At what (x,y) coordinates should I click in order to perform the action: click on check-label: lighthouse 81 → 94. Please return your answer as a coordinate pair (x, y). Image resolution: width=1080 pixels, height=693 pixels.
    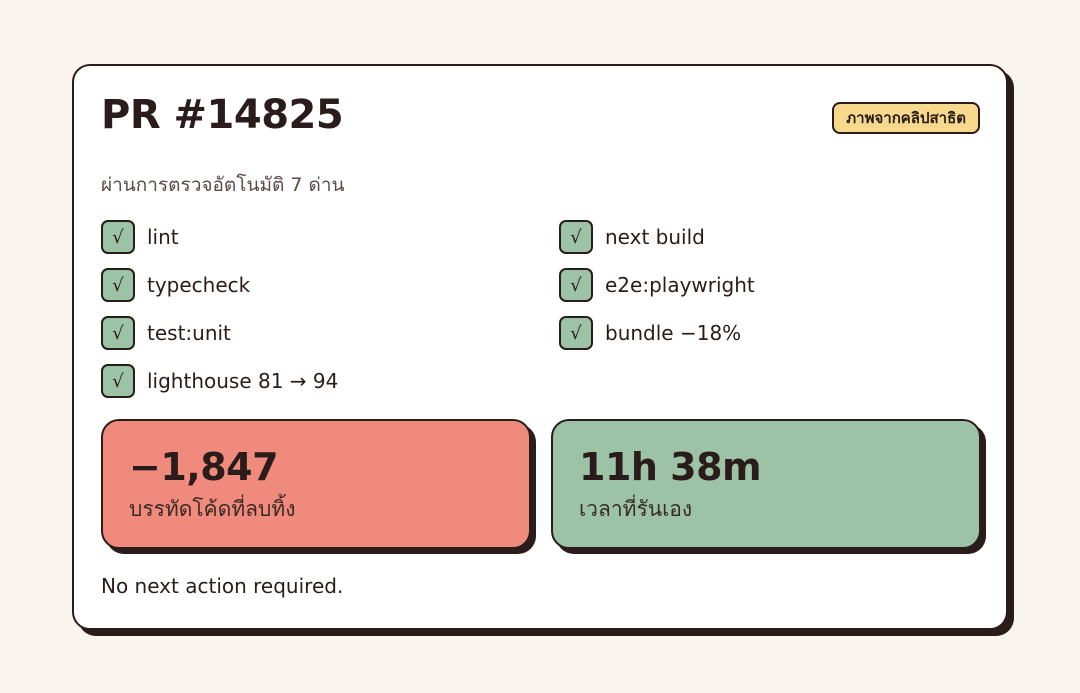
    Looking at the image, I should click on (243, 381).